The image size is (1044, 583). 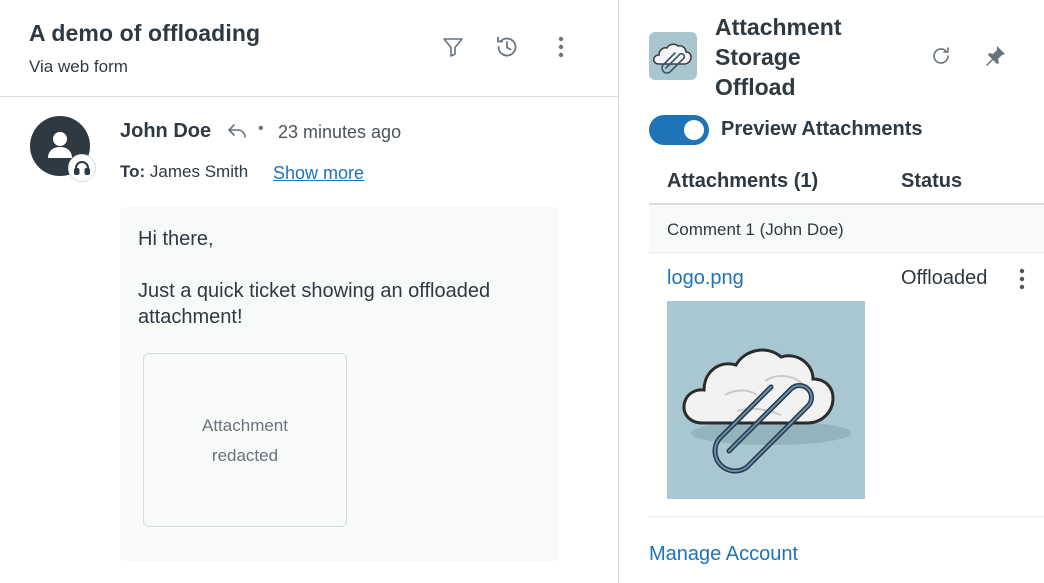 I want to click on history-icon, so click(x=507, y=47).